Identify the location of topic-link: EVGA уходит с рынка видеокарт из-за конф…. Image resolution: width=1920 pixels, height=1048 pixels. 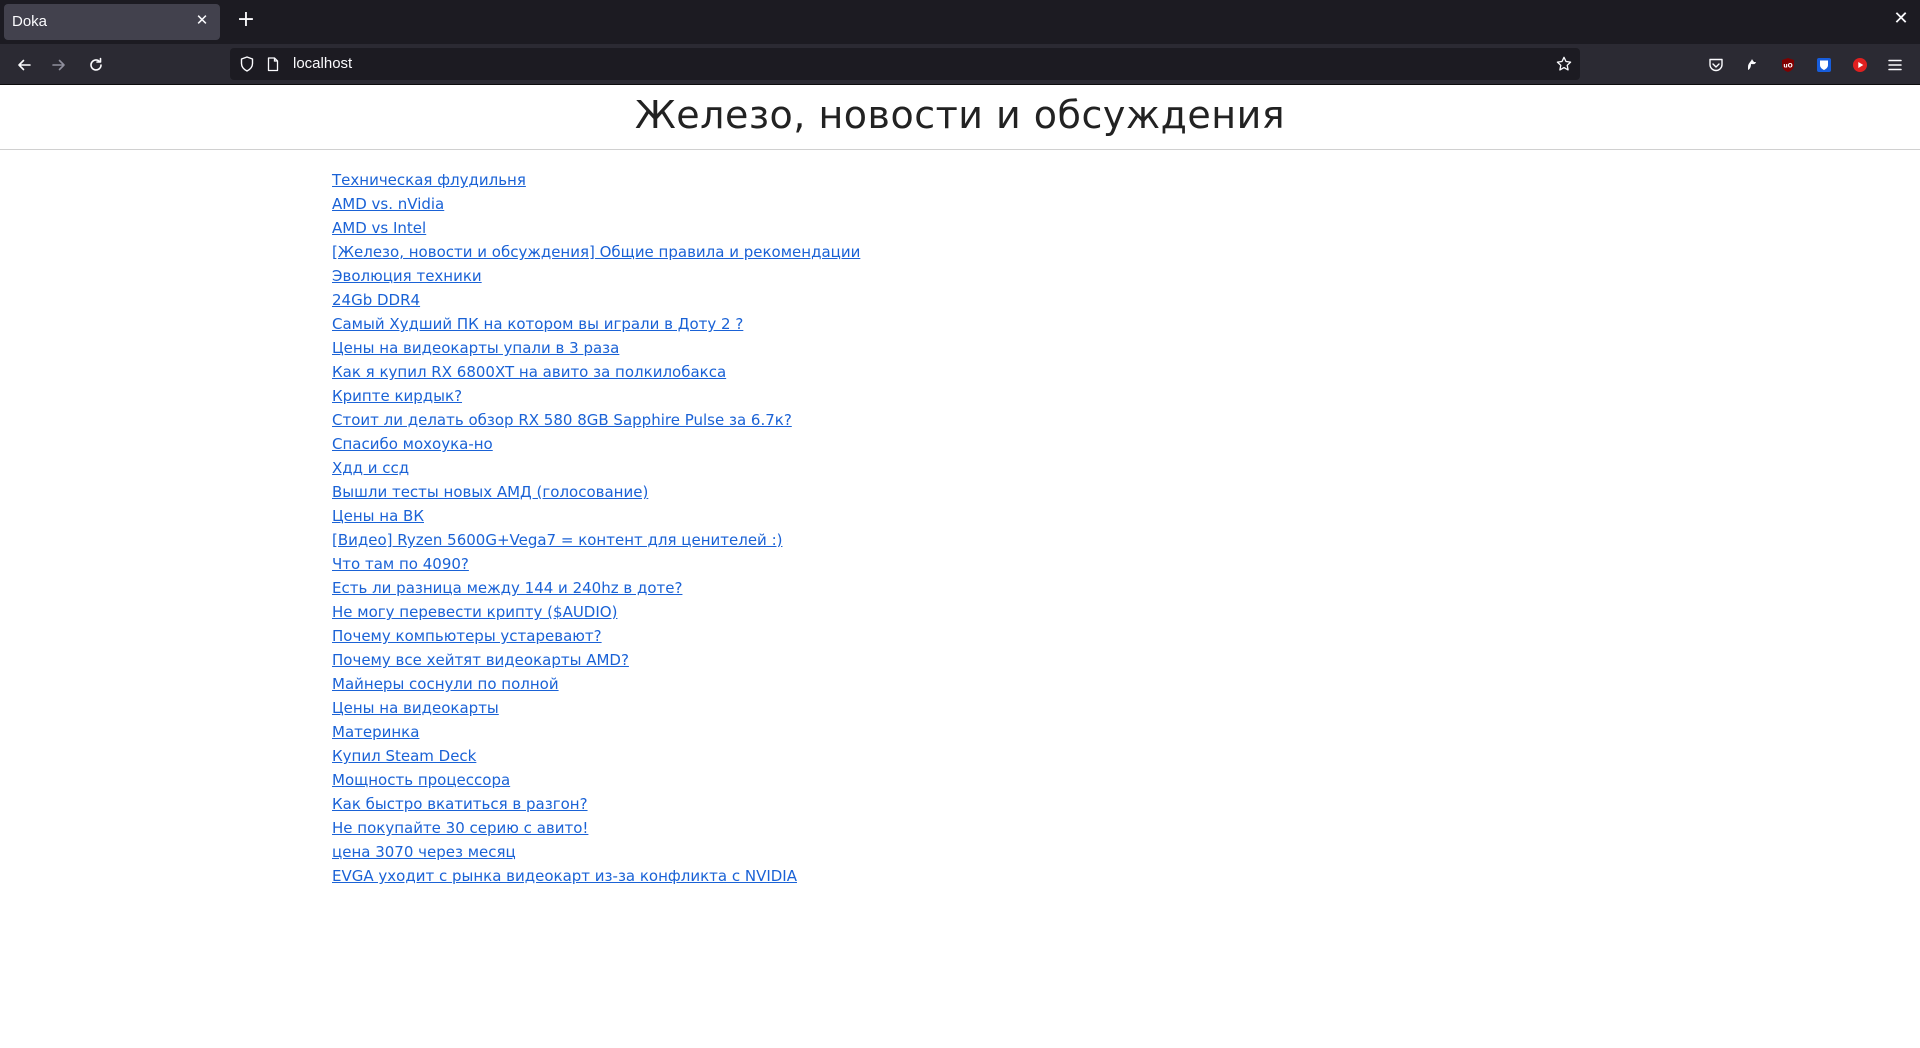
(564, 876).